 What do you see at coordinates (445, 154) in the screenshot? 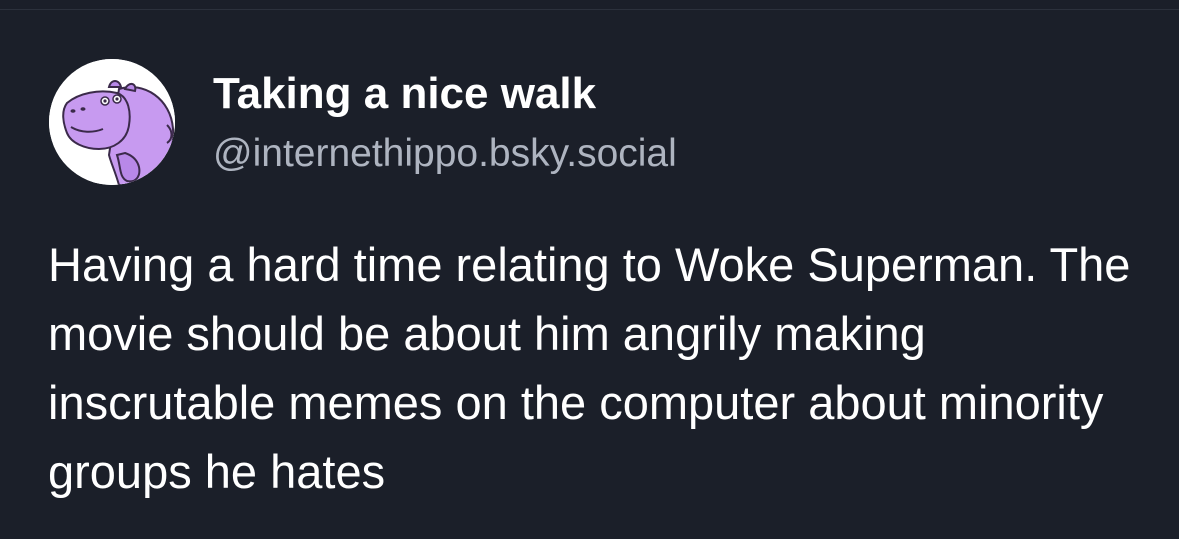
I see `author-handle: @internethippo.bsky.social` at bounding box center [445, 154].